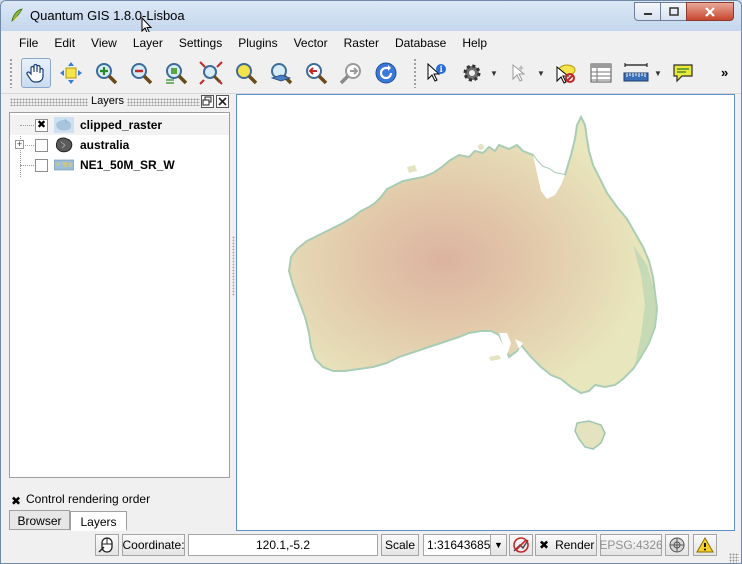  I want to click on measure-dropdown-arrow-icon: ▼, so click(658, 74).